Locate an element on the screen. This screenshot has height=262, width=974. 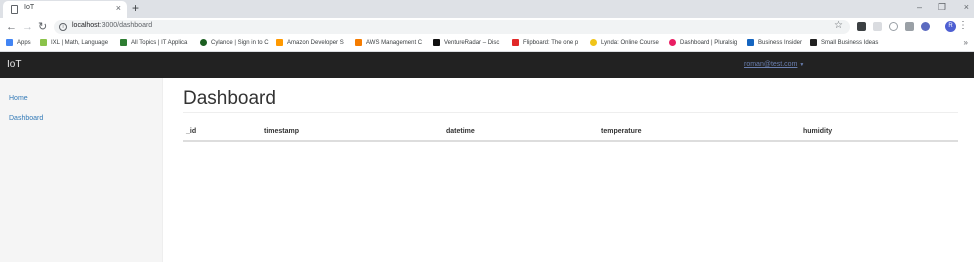
reload-icon: ↻ is located at coordinates (42, 27).